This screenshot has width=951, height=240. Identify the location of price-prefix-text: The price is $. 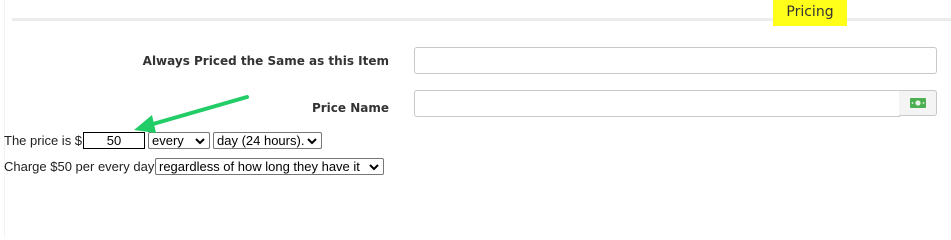
(43, 140).